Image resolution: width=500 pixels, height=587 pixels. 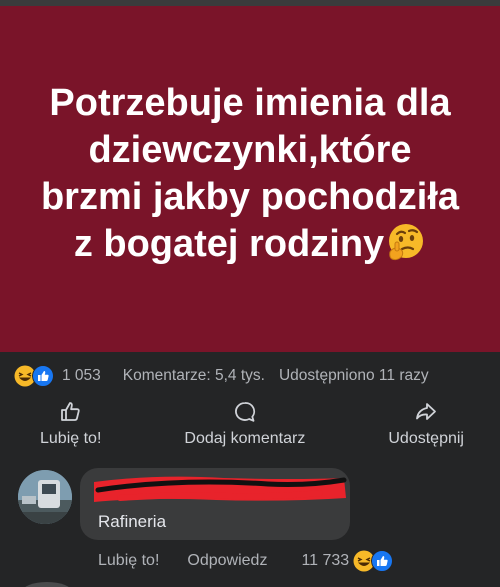 I want to click on comment-actions: Lubię to! Odpowiedz 11 733, so click(x=249, y=561).